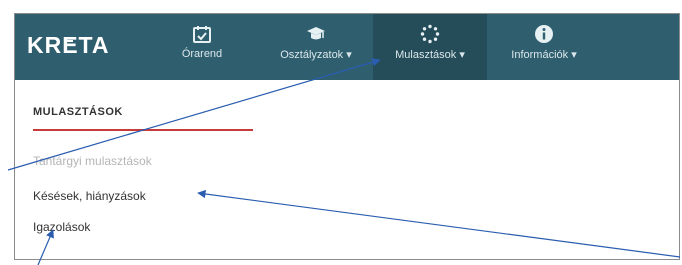 This screenshot has width=682, height=265. Describe the element at coordinates (92, 161) in the screenshot. I see `menu-link-tantargyi-mulasztasok: Tantárgyi mulasztások` at that location.